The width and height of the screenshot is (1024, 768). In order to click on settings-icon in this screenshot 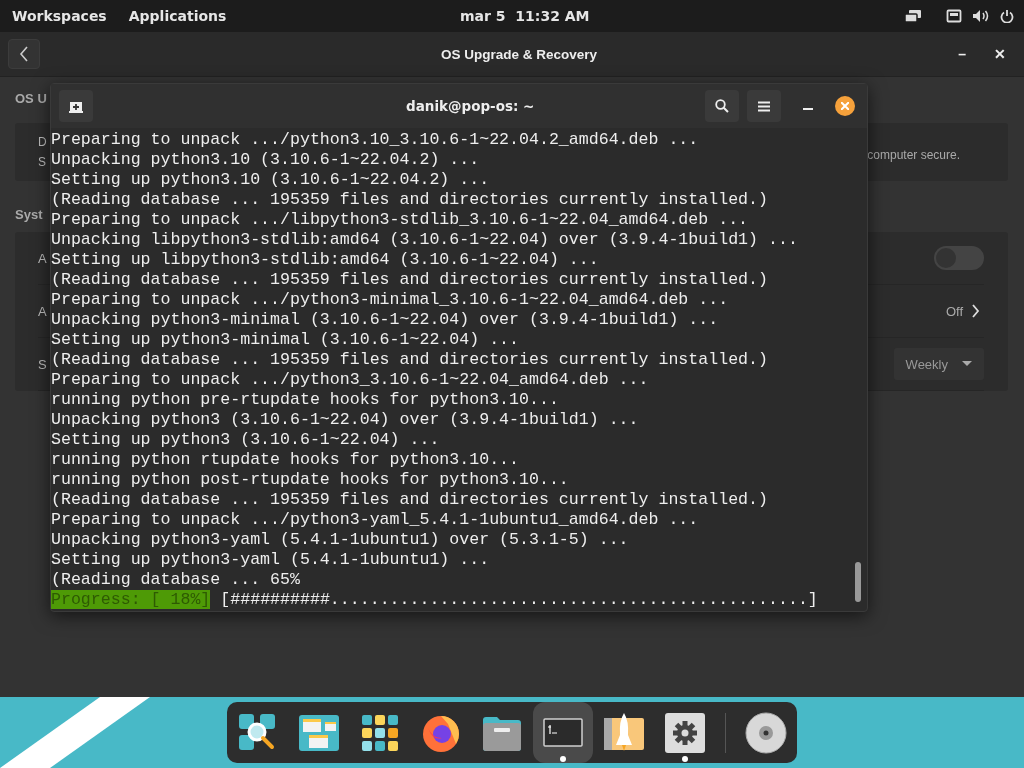, I will do `click(685, 732)`.